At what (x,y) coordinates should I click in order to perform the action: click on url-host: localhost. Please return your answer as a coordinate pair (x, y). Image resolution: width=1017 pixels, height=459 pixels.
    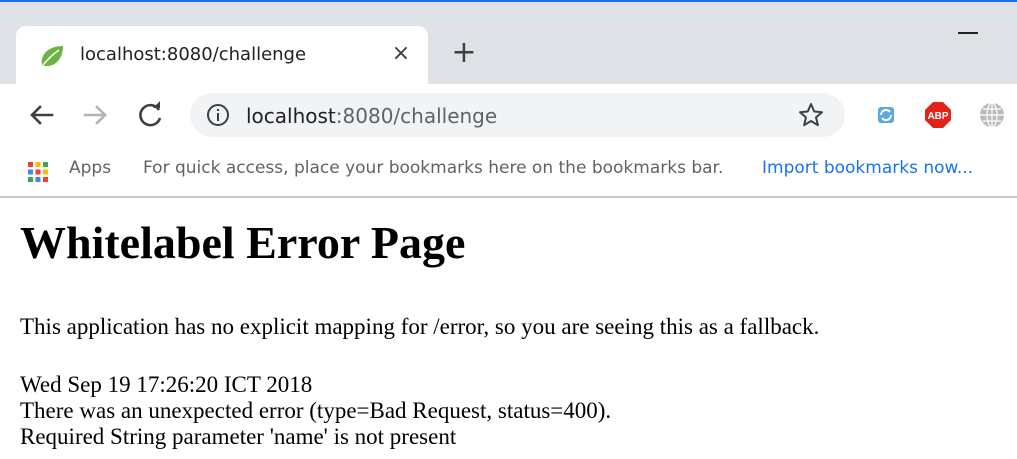
    Looking at the image, I should click on (291, 116).